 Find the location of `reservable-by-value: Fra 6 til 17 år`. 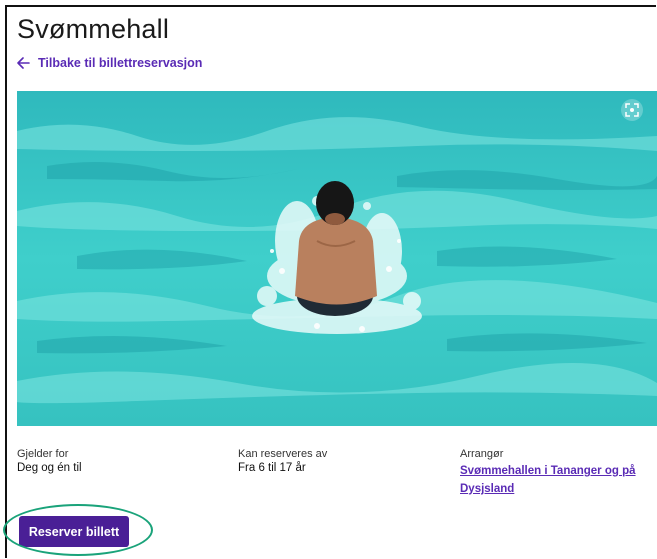

reservable-by-value: Fra 6 til 17 år is located at coordinates (272, 468).